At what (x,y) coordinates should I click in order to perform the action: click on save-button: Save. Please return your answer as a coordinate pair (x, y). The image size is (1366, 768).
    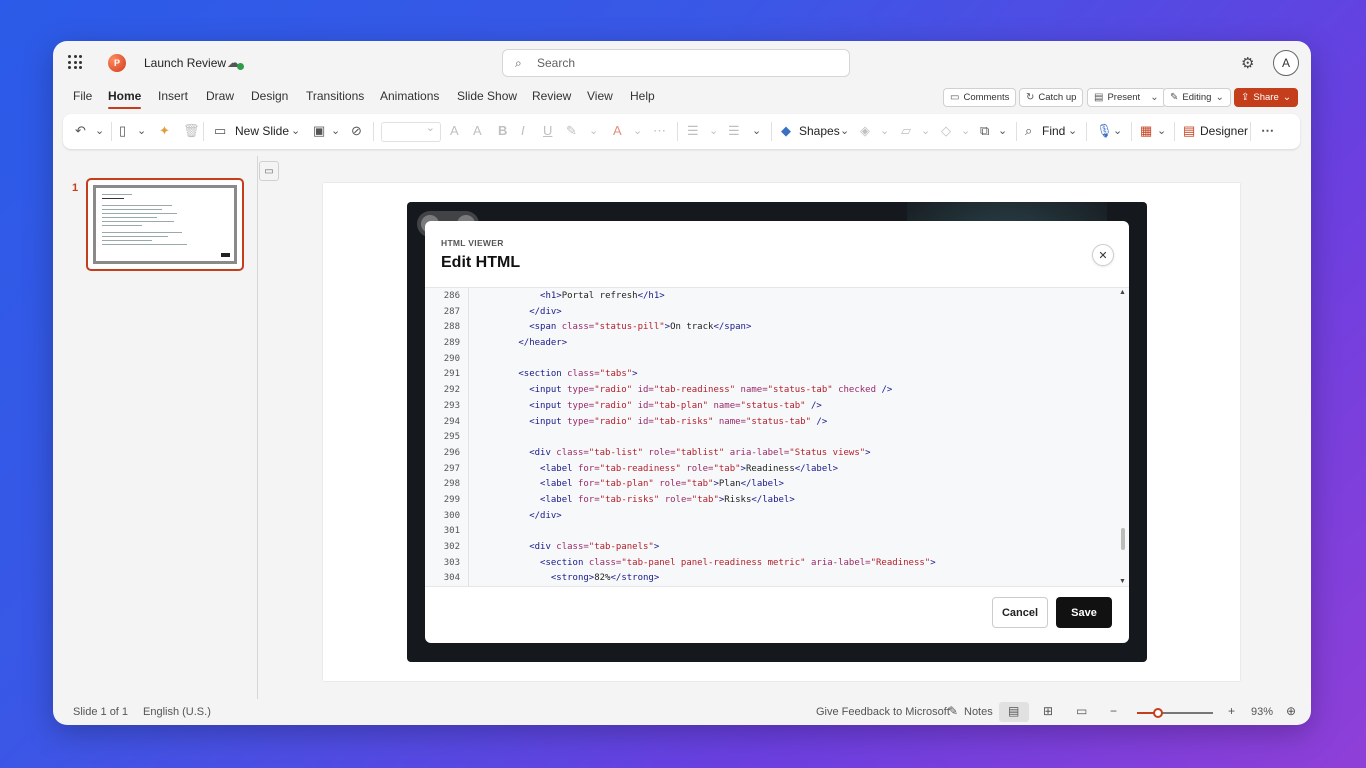
    Looking at the image, I should click on (1084, 612).